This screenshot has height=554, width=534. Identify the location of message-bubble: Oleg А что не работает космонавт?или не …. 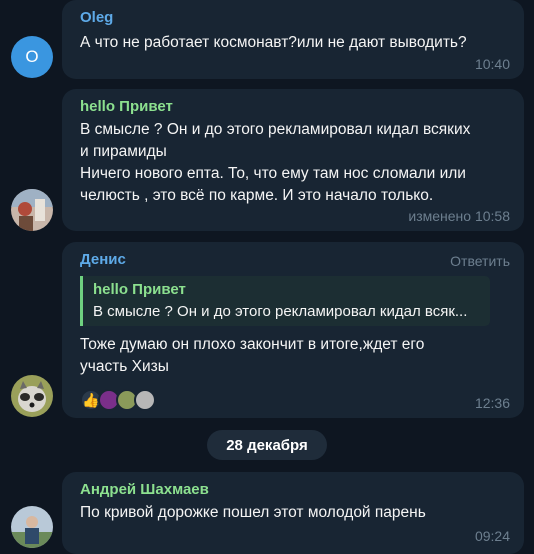
(293, 39).